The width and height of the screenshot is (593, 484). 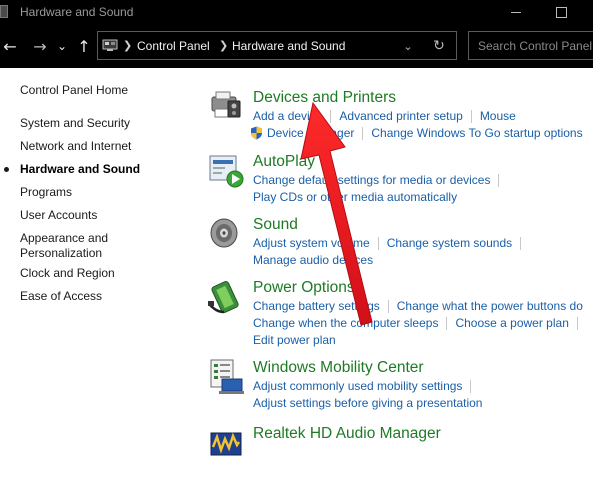 I want to click on link-row: Edit power plan, so click(x=294, y=340).